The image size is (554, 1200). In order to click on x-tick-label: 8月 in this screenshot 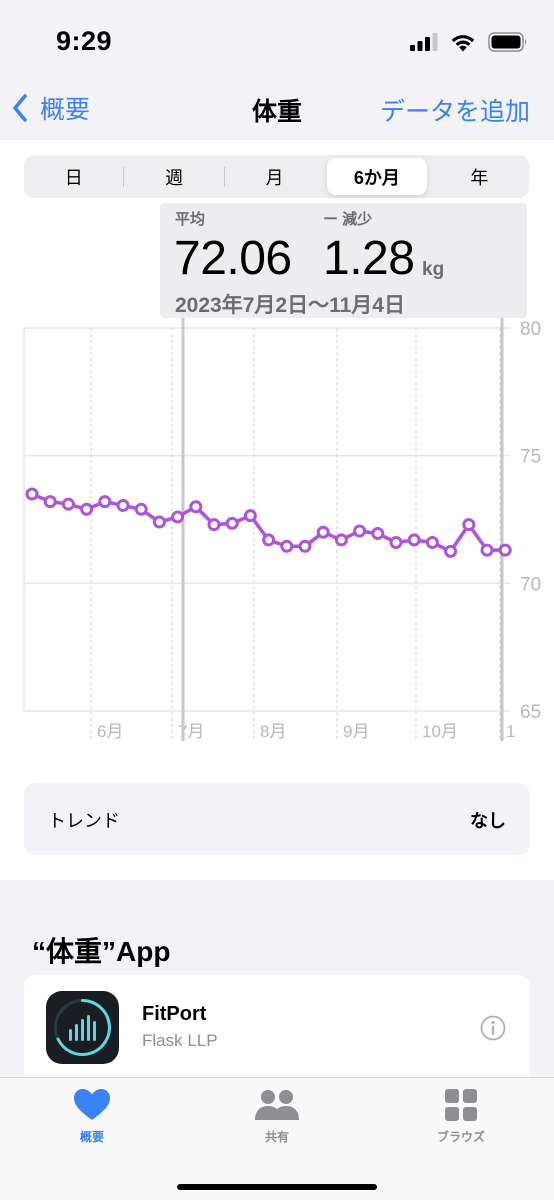, I will do `click(273, 731)`.